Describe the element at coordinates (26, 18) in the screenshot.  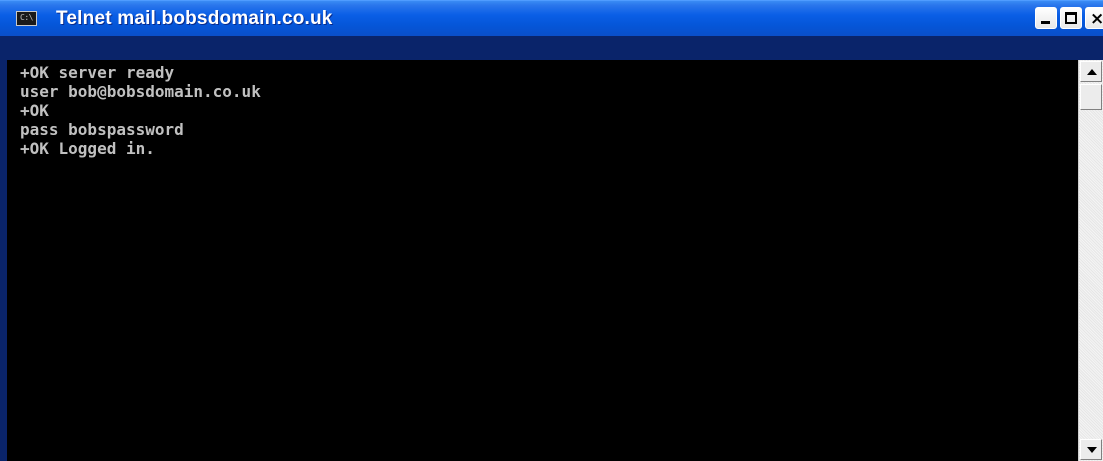
I see `console-icon: C:\` at that location.